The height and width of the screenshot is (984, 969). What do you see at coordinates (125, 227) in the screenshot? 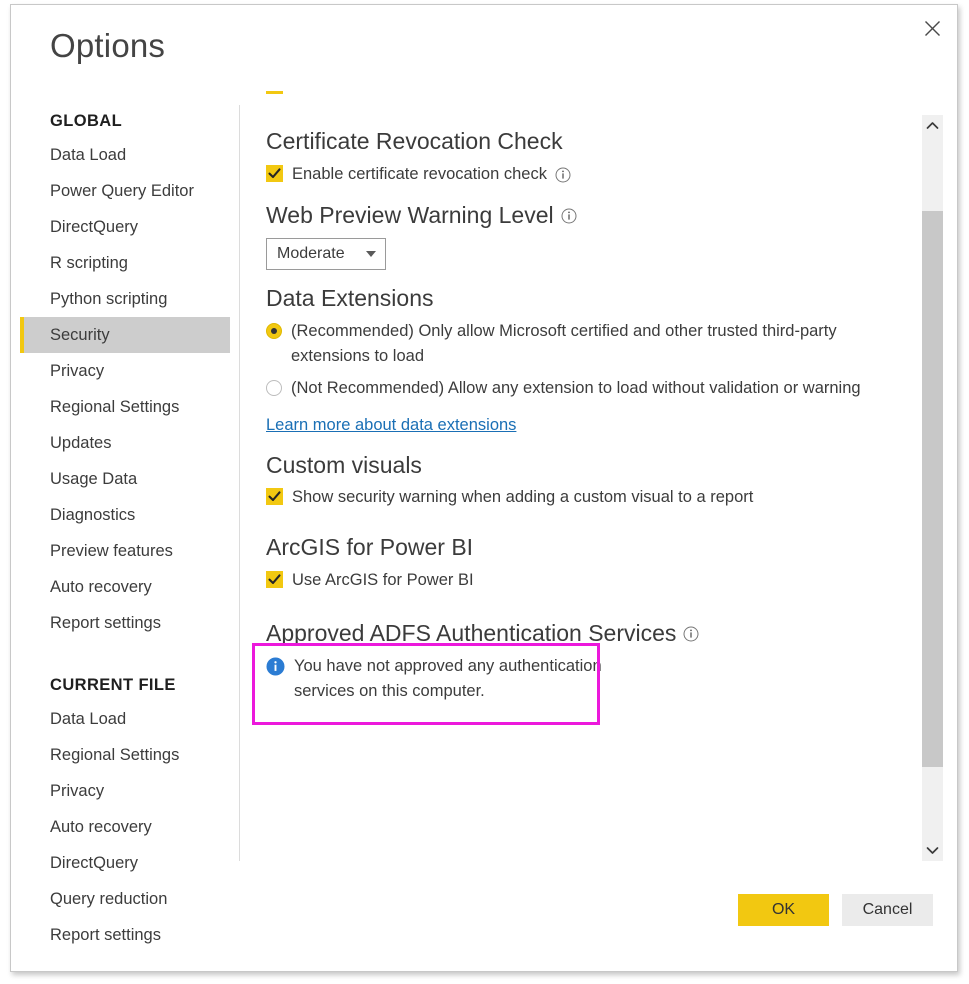
I see `sidebar-item-directquery: DirectQuery` at bounding box center [125, 227].